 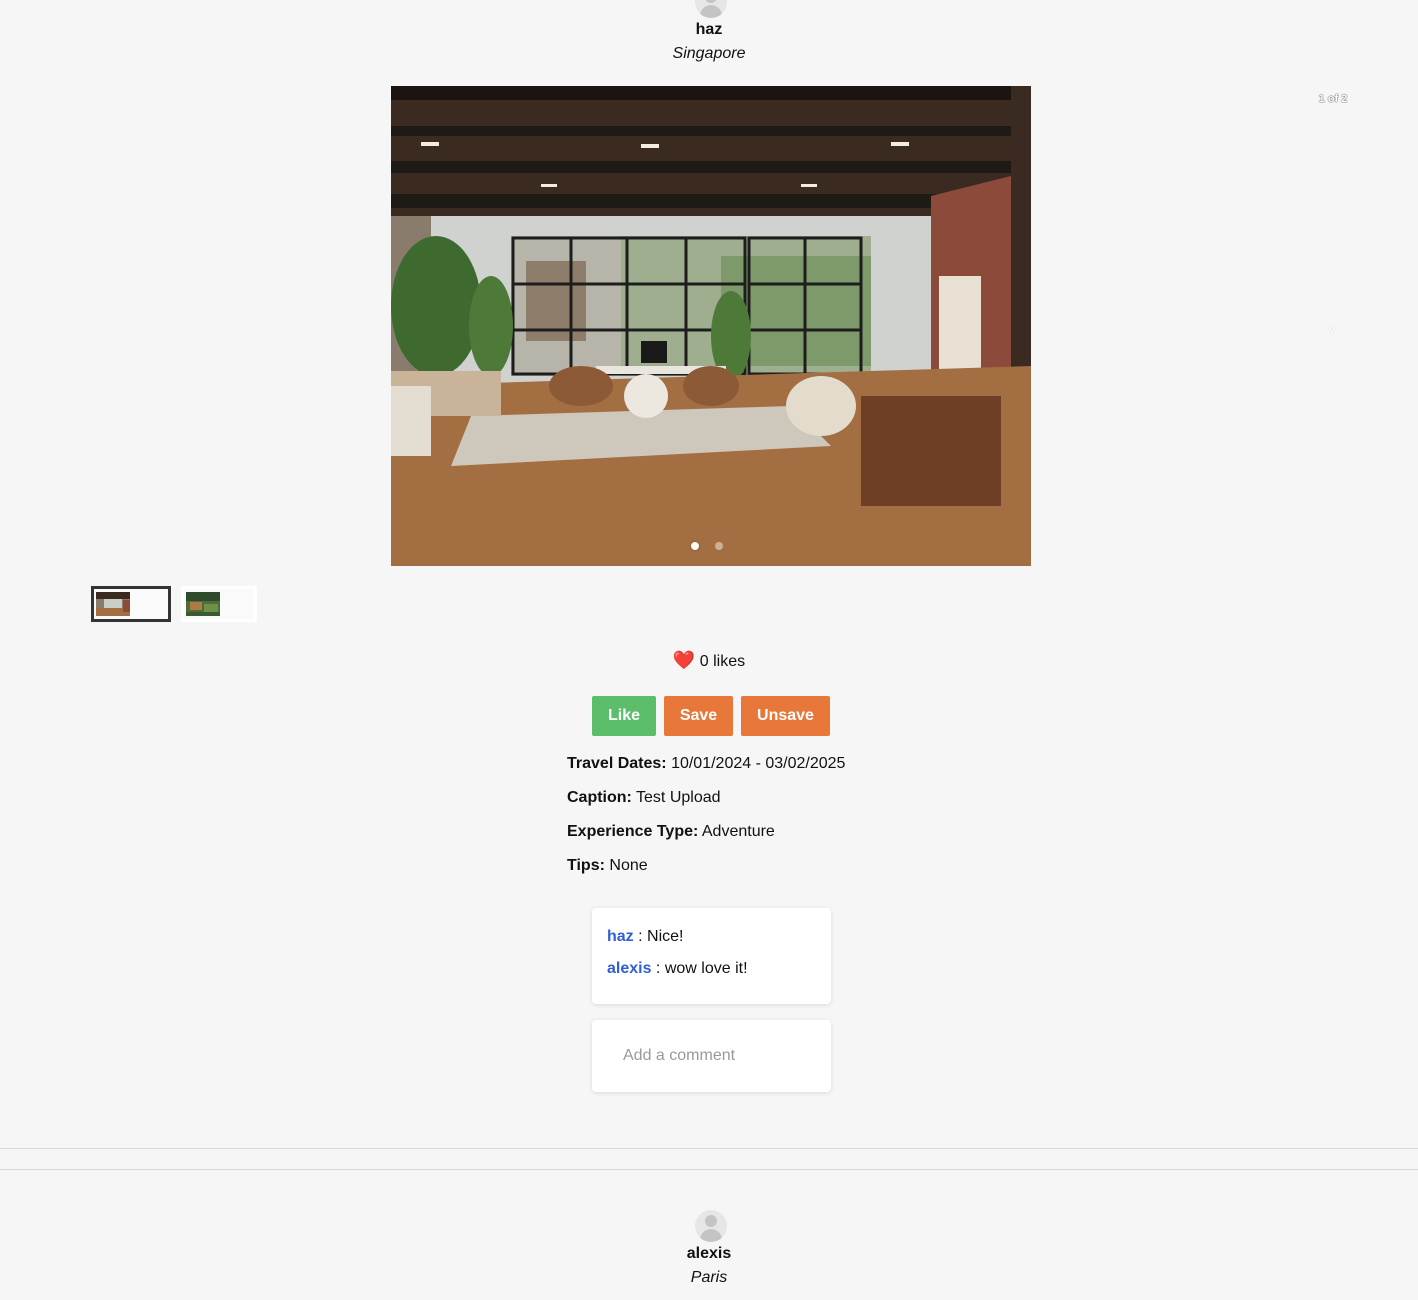 I want to click on caption-label: Caption:, so click(x=599, y=797).